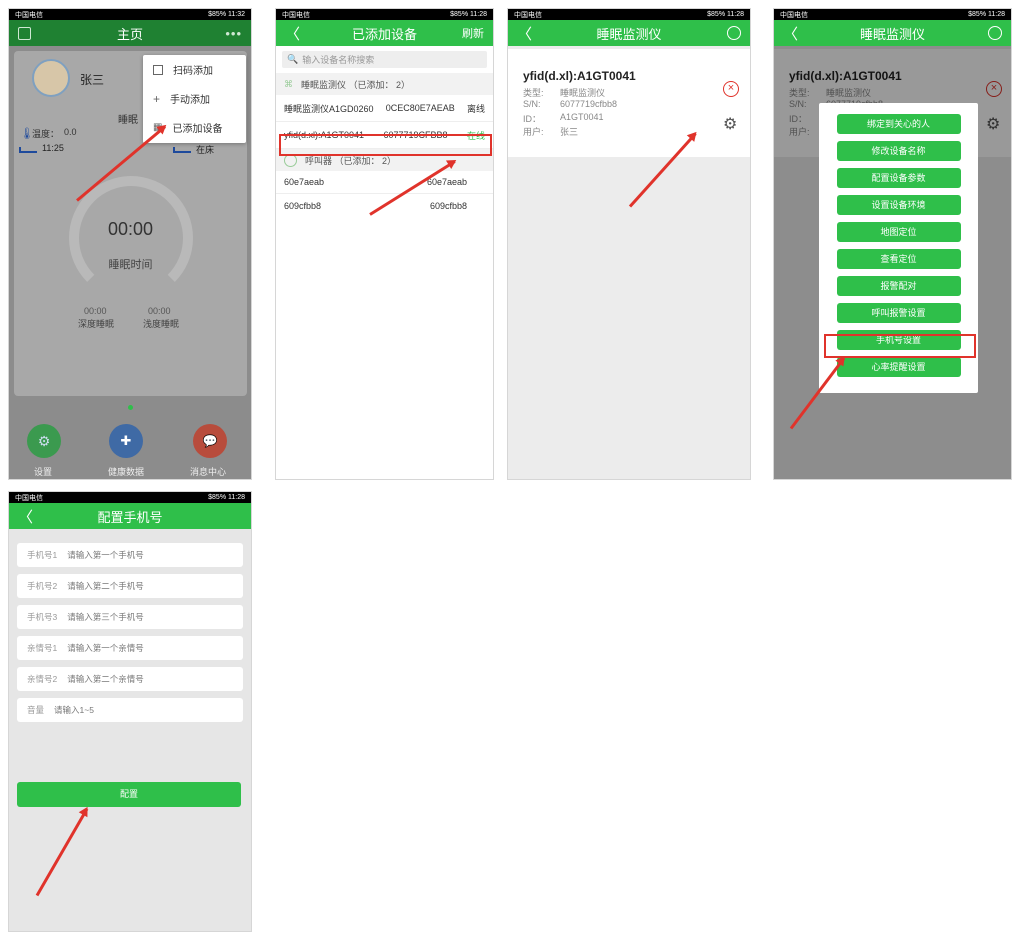  Describe the element at coordinates (448, 205) in the screenshot. I see `device-sn: 609cfbb8` at that location.